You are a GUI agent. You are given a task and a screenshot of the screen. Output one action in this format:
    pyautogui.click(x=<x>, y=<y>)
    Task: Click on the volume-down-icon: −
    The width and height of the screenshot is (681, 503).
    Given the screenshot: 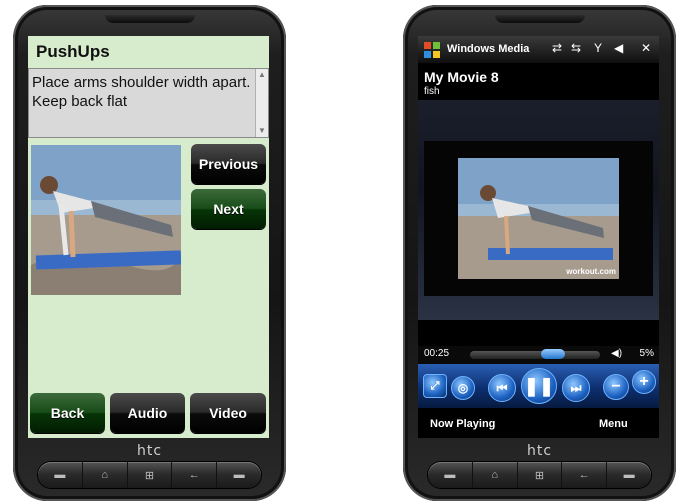 What is the action you would take?
    pyautogui.click(x=616, y=387)
    